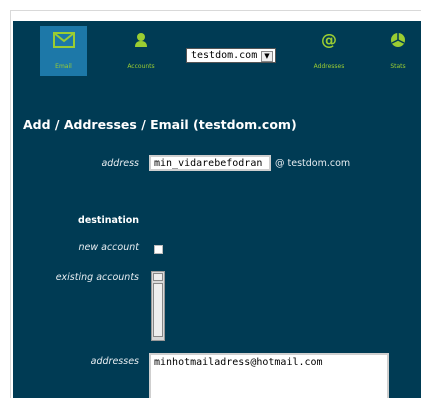  What do you see at coordinates (313, 163) in the screenshot?
I see `address-domain-suffix: @ testdom.com` at bounding box center [313, 163].